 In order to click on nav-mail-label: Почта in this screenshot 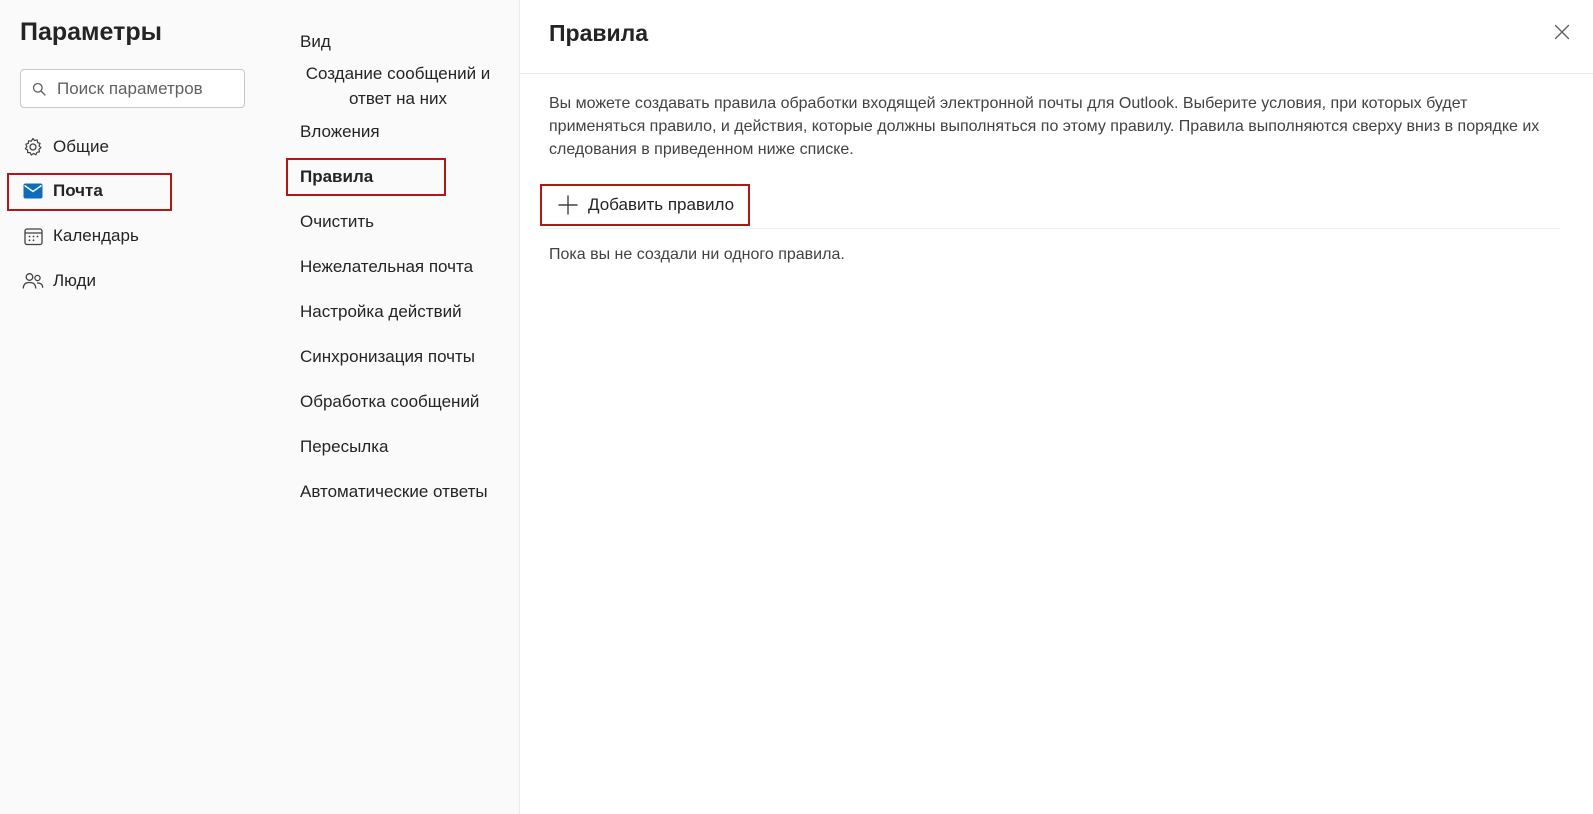, I will do `click(78, 190)`.